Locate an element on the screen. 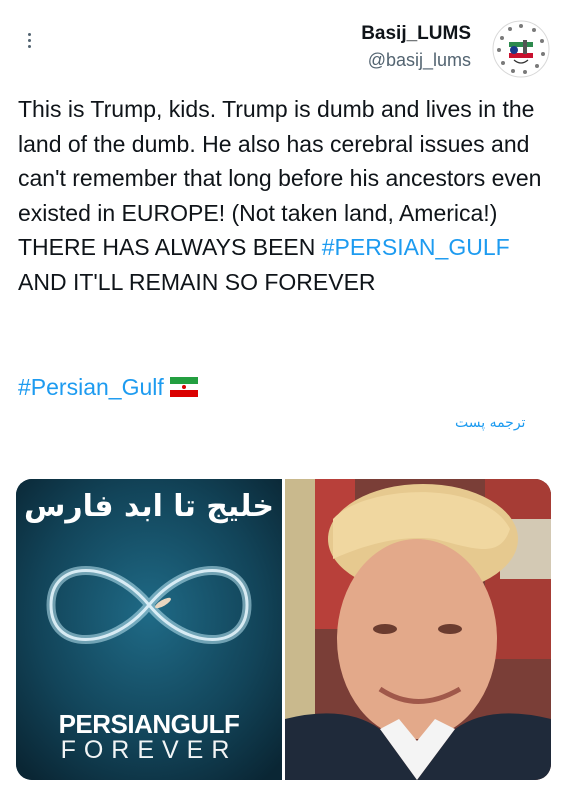  user-handle: @basij_lums is located at coordinates (416, 60).